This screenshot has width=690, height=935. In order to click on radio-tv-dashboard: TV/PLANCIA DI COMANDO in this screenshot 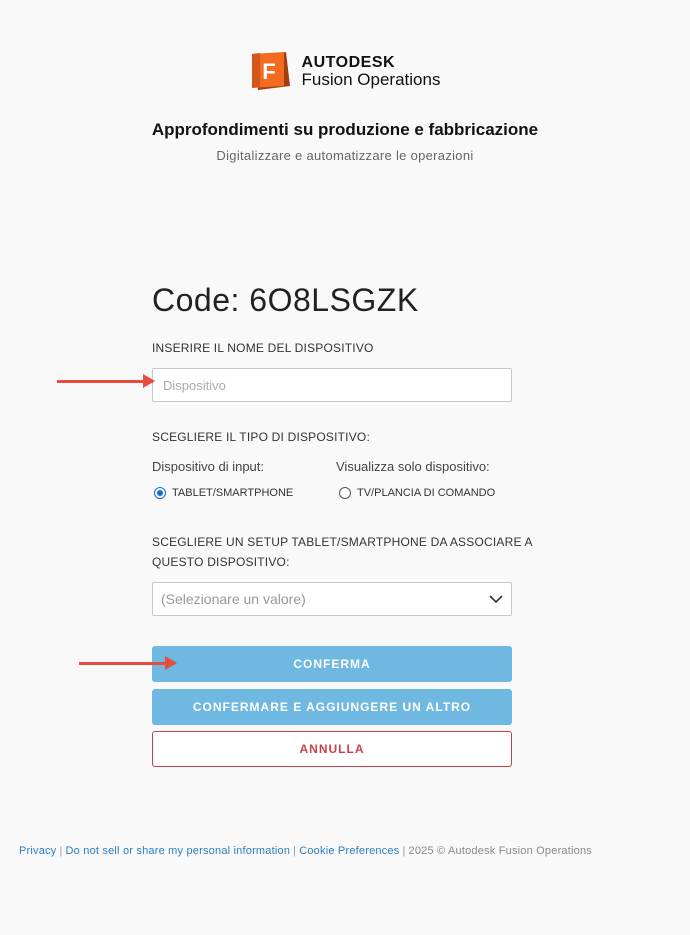, I will do `click(417, 493)`.